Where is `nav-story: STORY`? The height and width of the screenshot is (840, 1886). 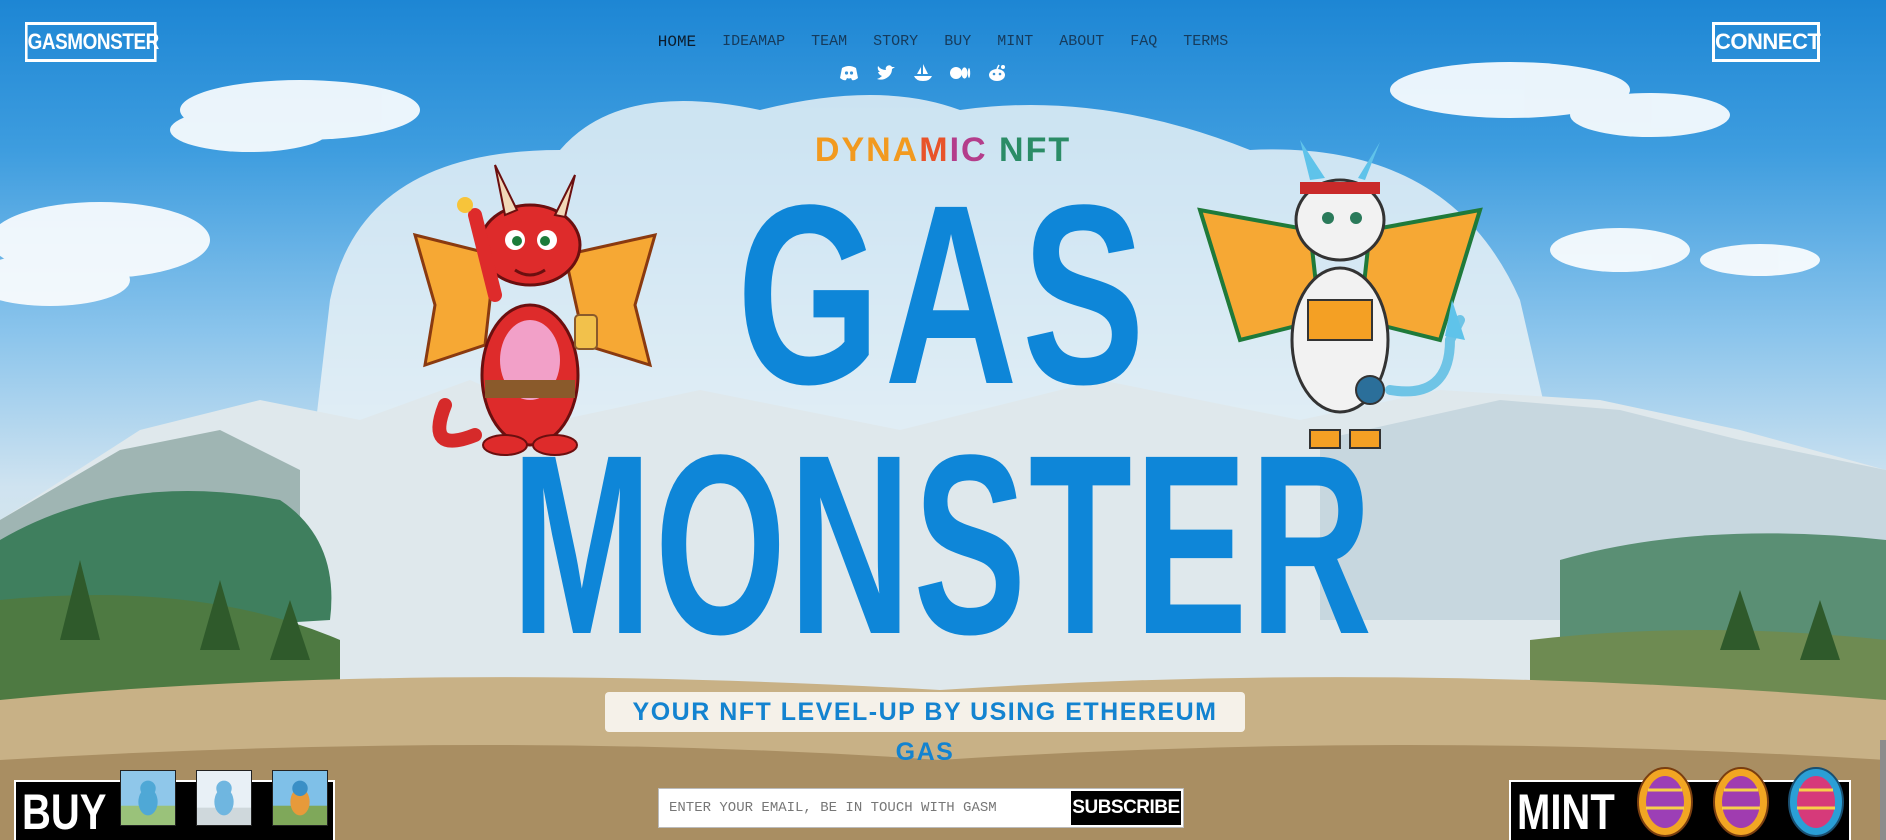
nav-story: STORY is located at coordinates (895, 42).